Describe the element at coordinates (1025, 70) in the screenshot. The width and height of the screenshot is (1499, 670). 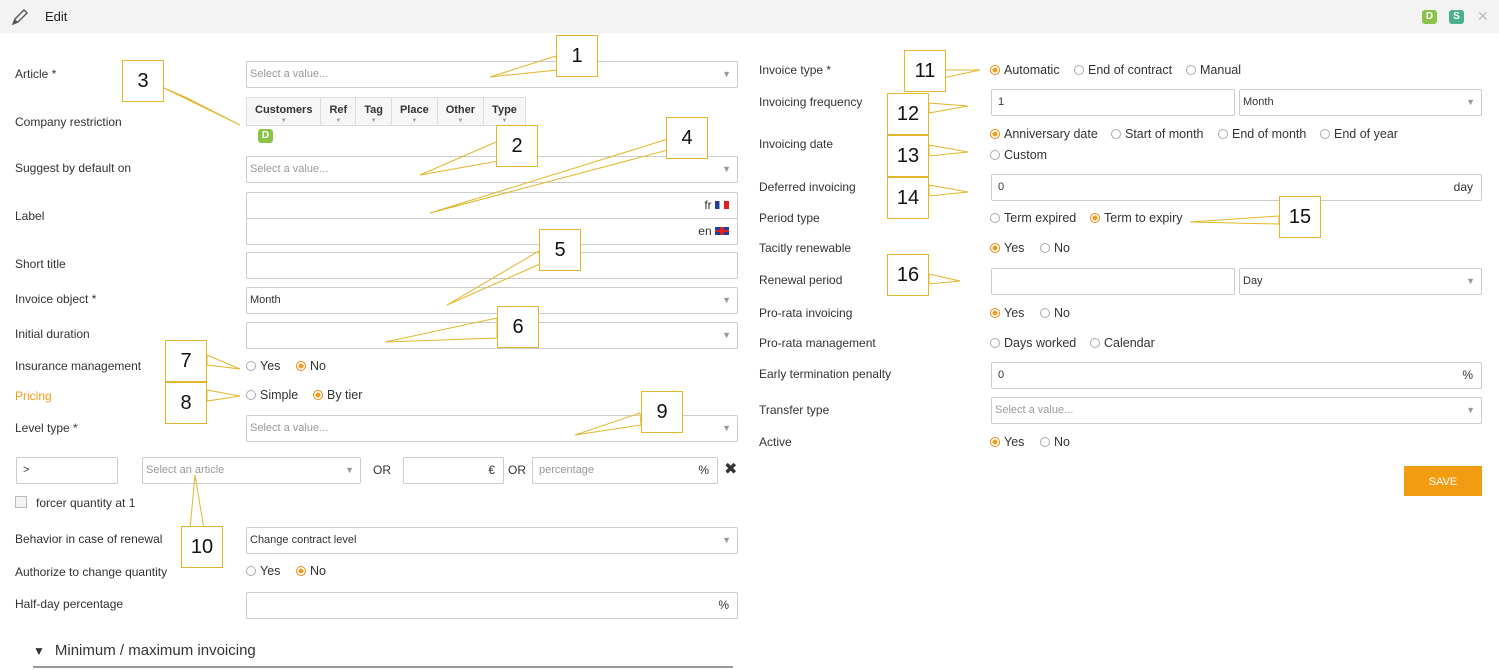
I see `invoice-type-automatic-radio: Automatic` at that location.